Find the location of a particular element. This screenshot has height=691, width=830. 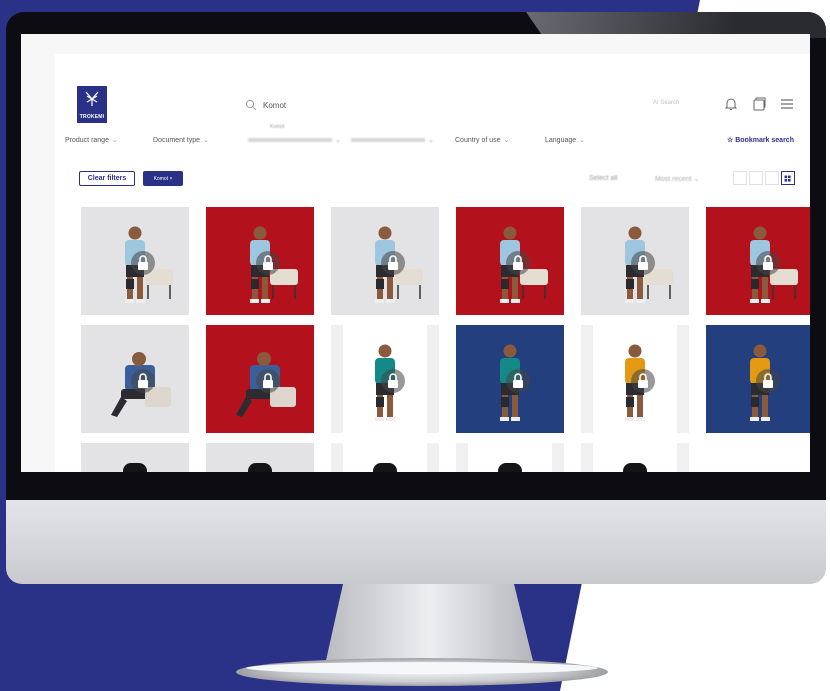

bookmark-search-link: ☆ Bookmark search is located at coordinates (760, 140).